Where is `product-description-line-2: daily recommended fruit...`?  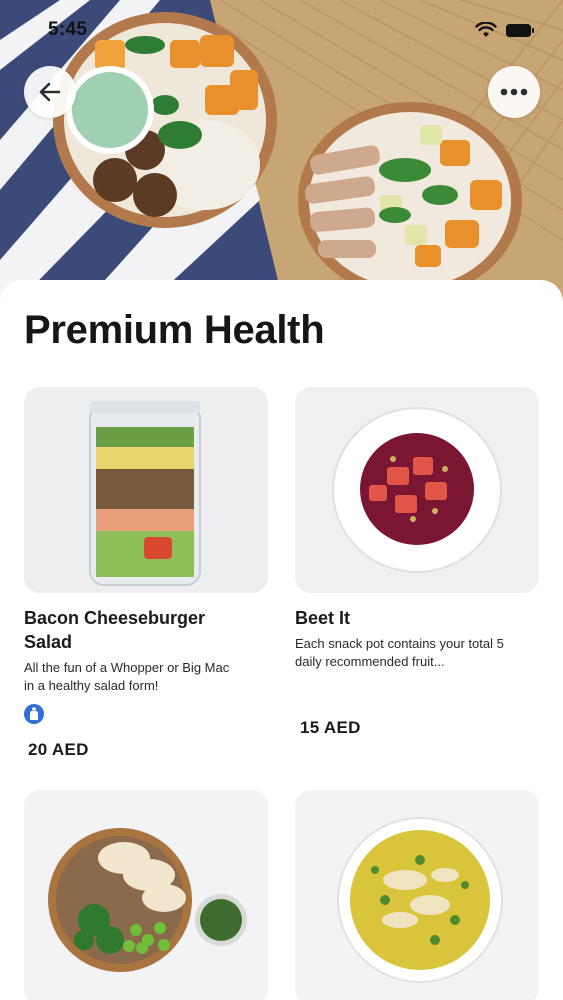
product-description-line-2: daily recommended fruit... is located at coordinates (370, 661).